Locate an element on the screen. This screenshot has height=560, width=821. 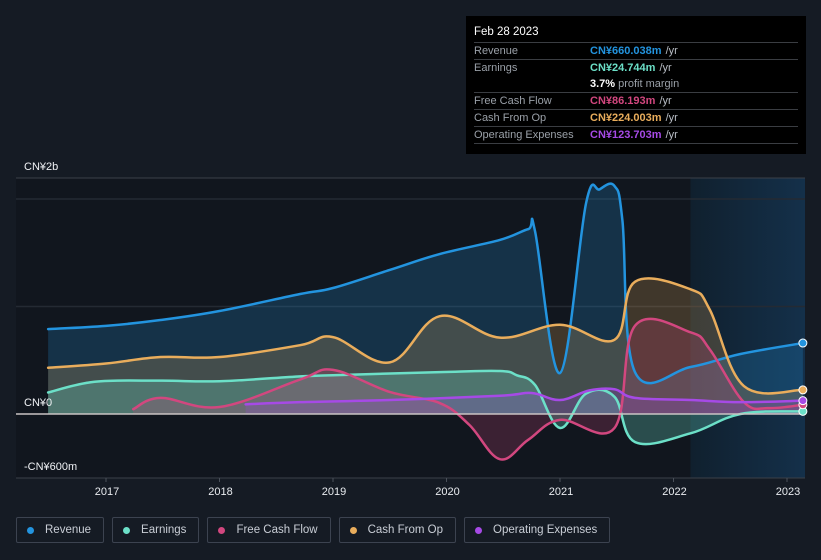
legend-item-operating-expenses: Operating Expenses is located at coordinates (537, 530).